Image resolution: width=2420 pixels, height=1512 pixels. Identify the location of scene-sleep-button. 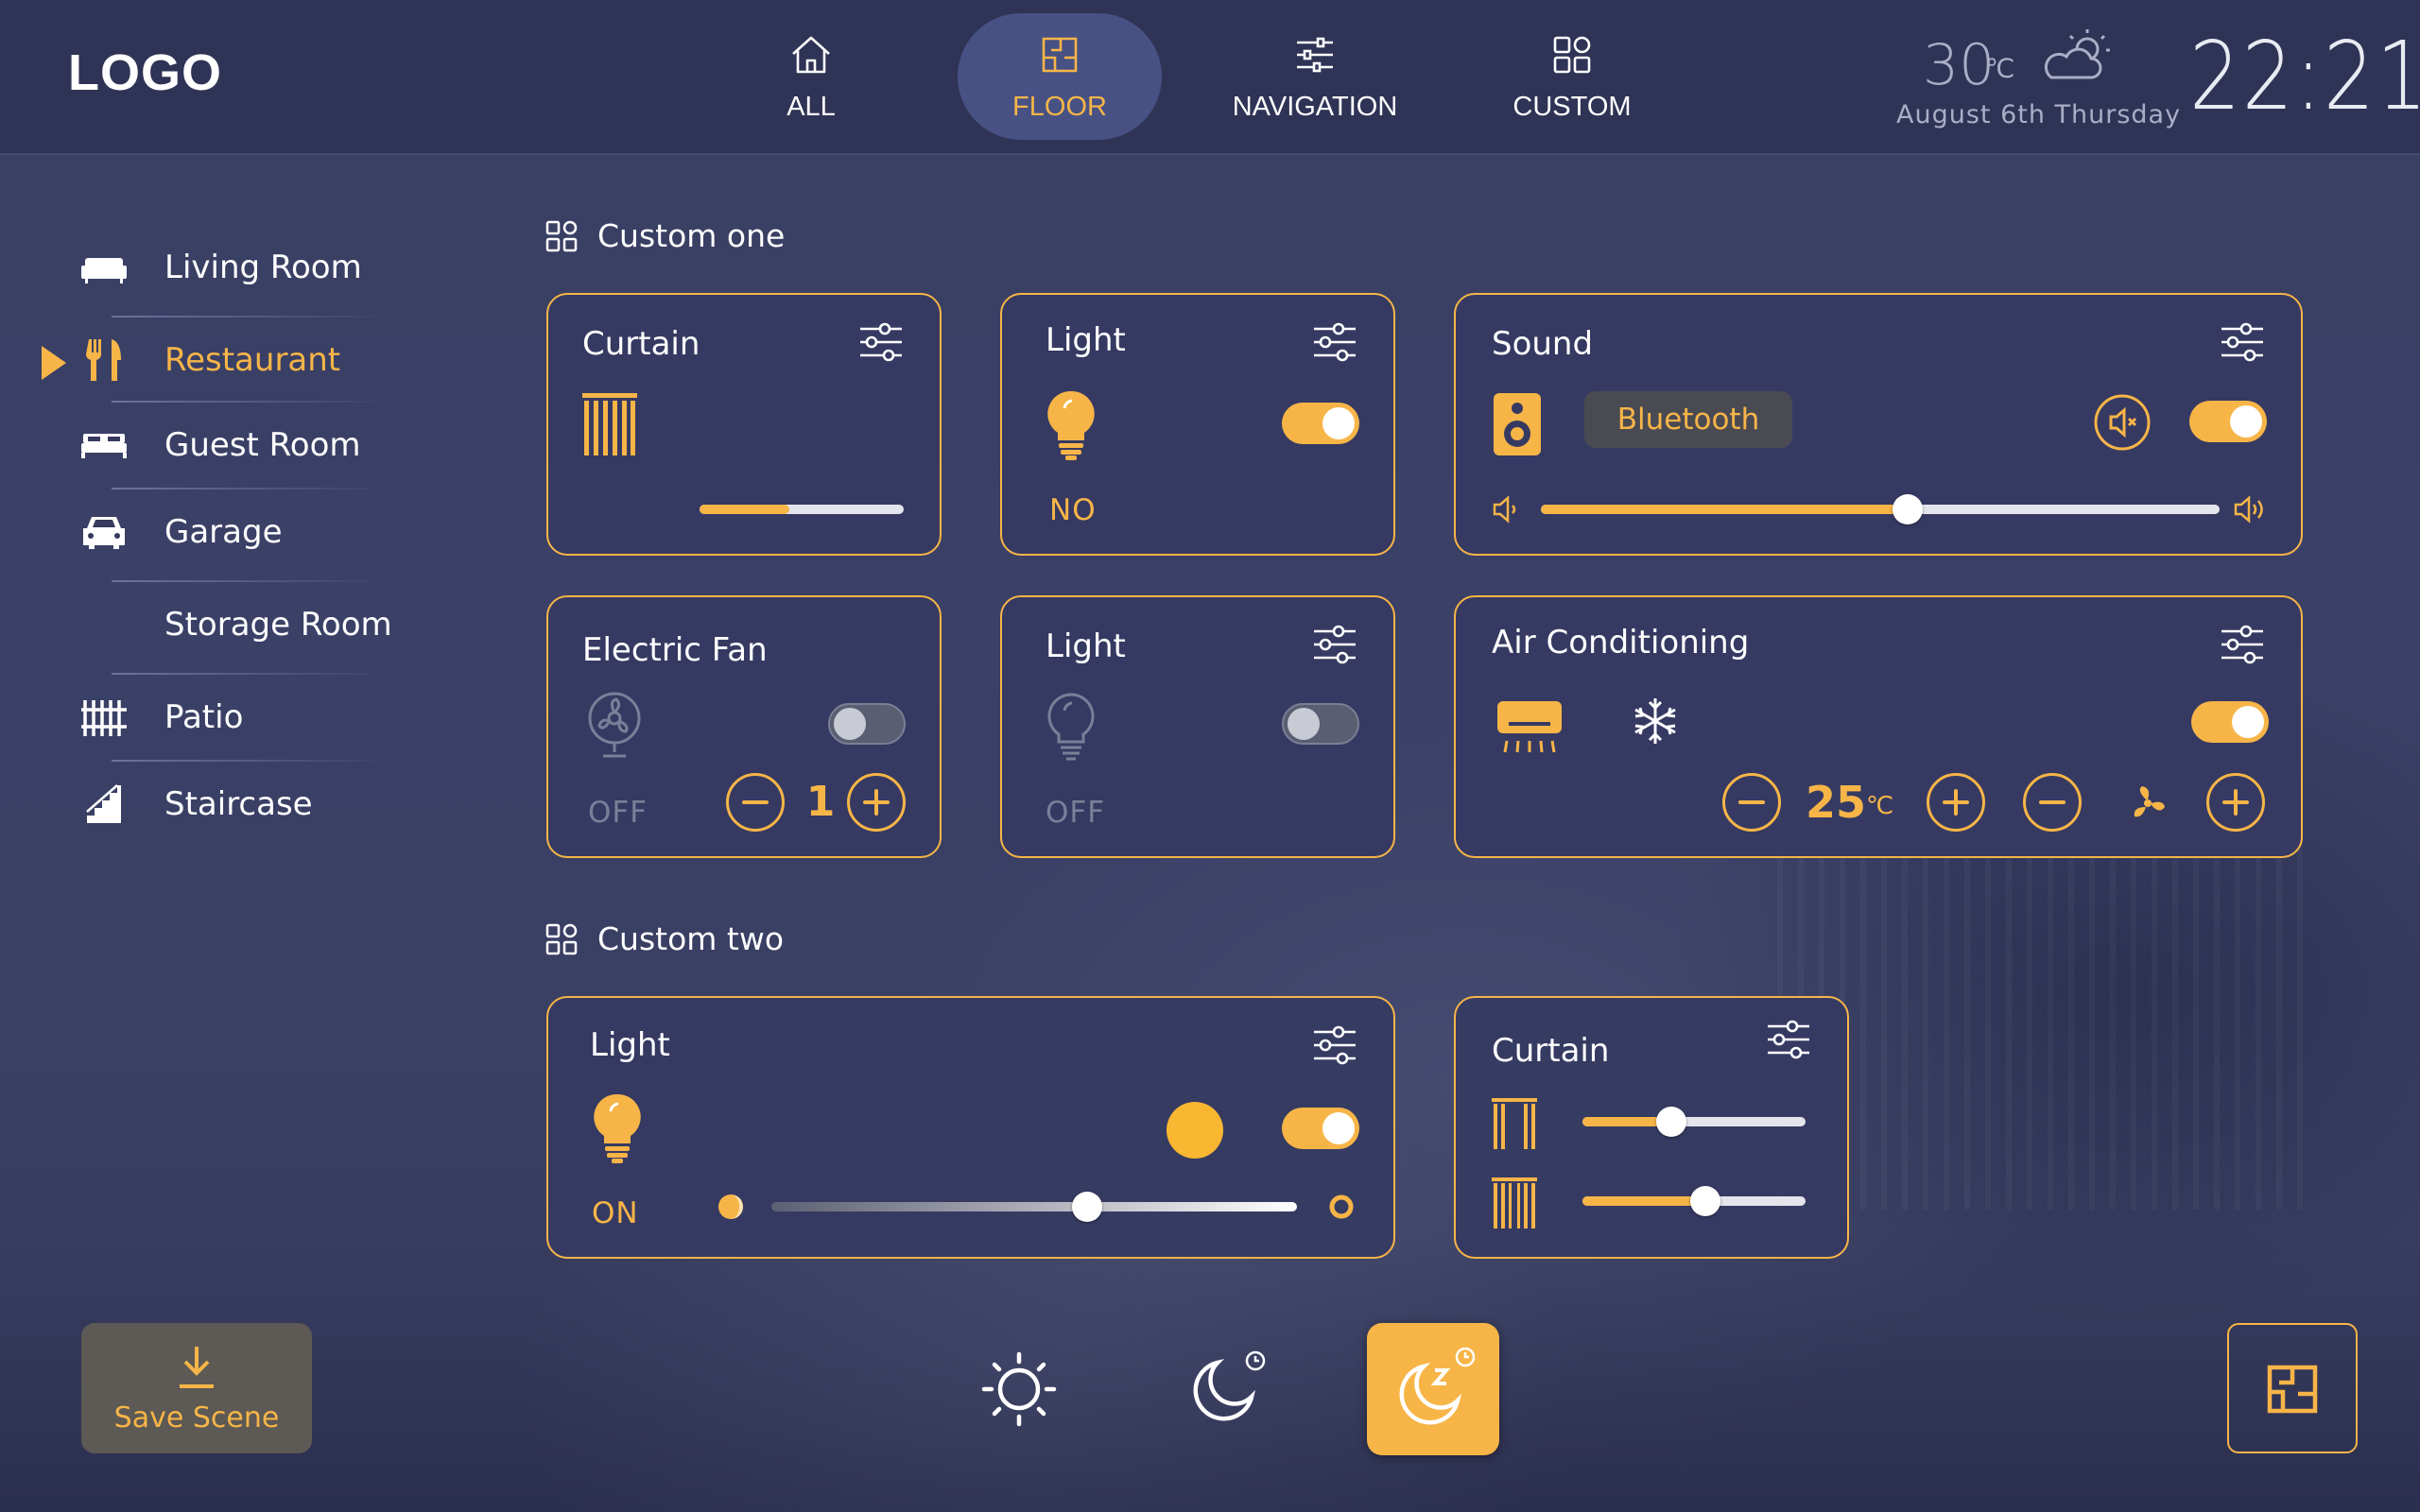
(1433, 1389).